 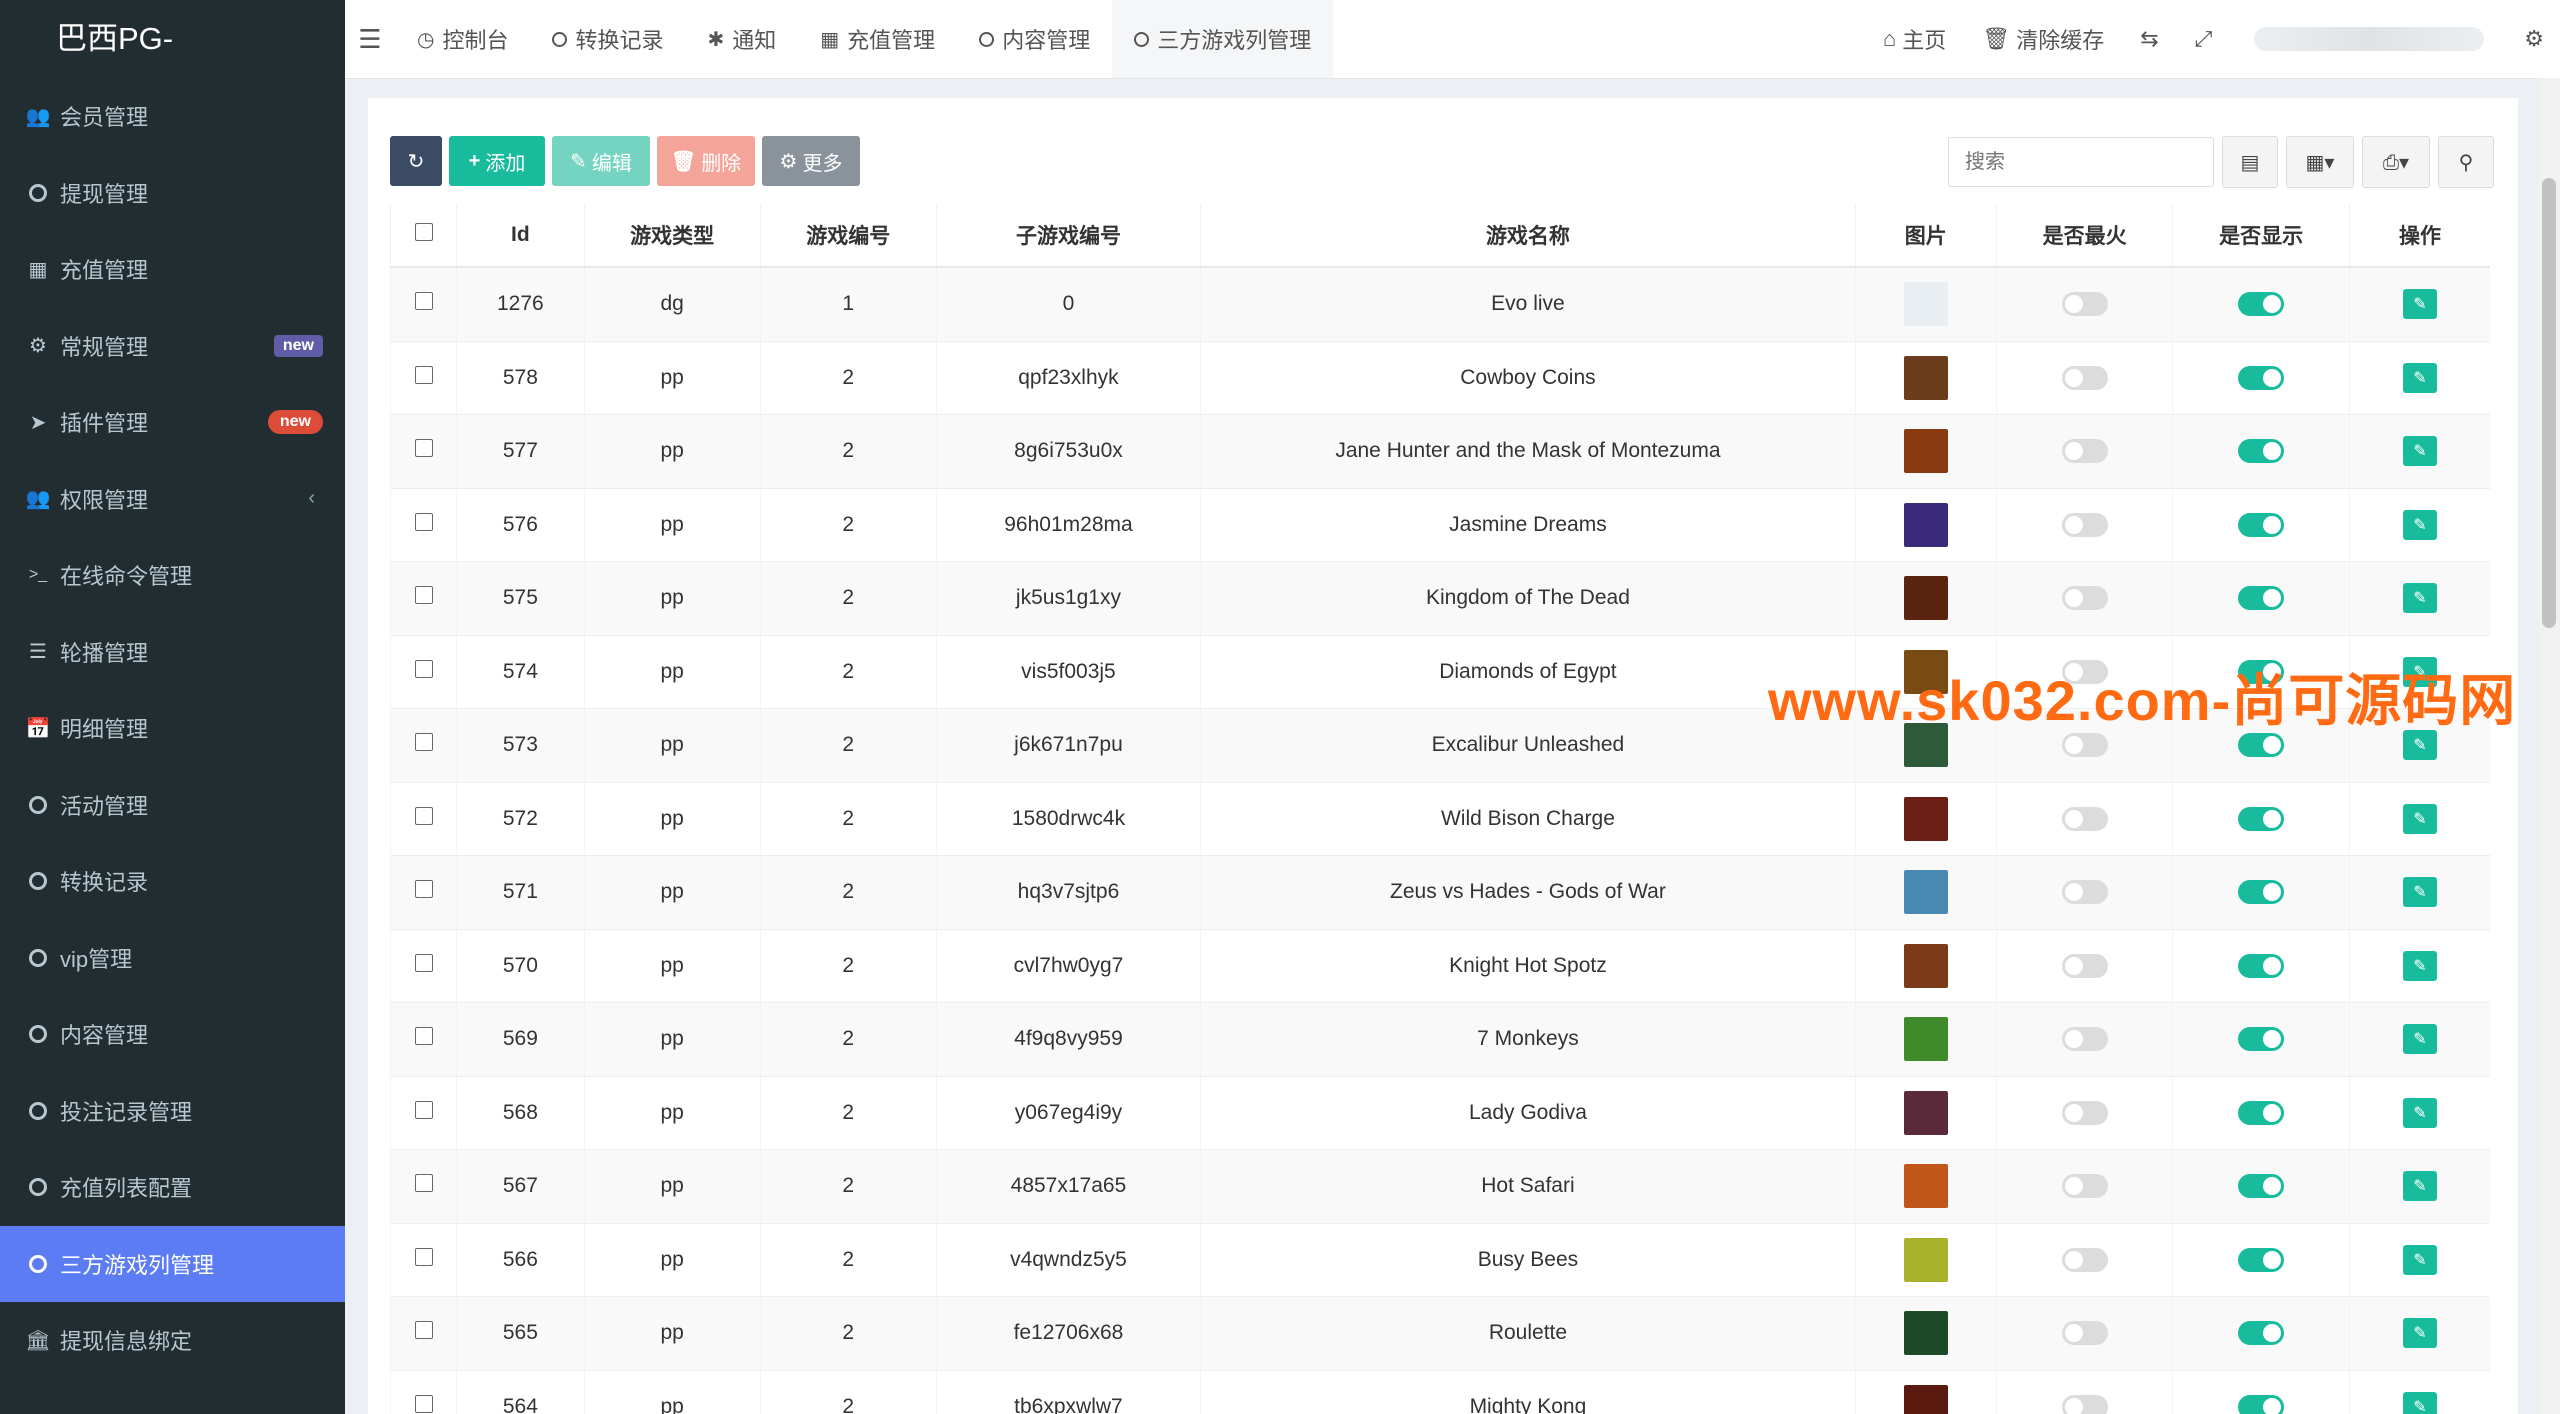 I want to click on settings-gear-icon: ⚙, so click(x=2534, y=39).